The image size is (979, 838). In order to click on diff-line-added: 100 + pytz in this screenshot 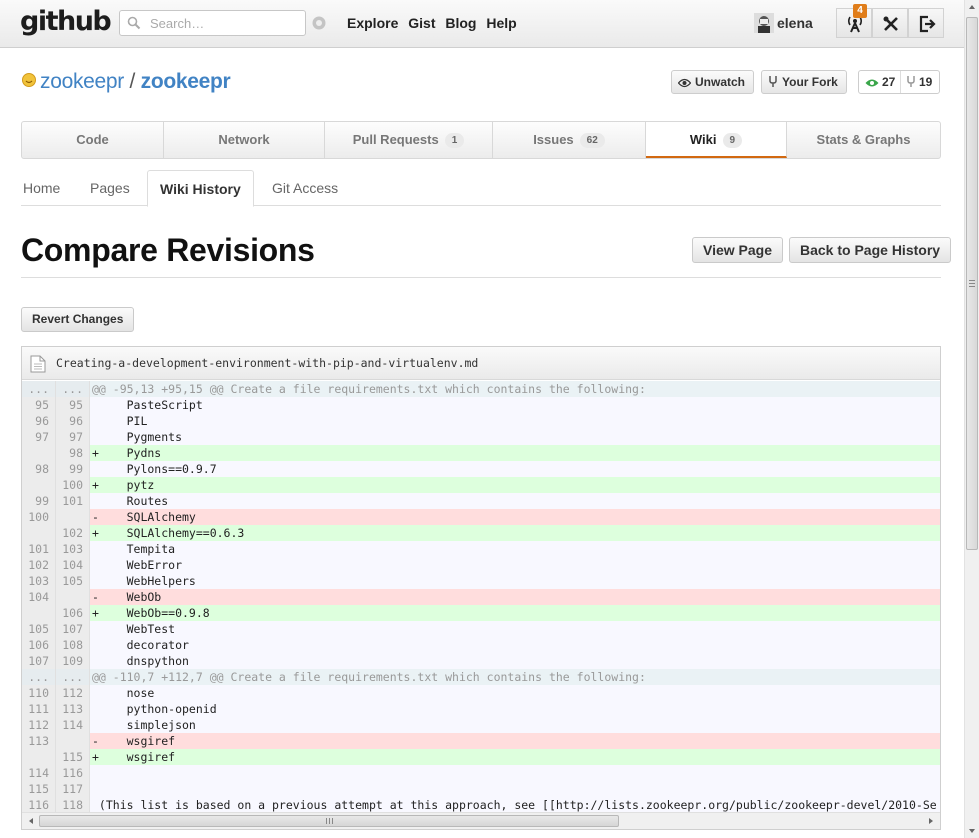, I will do `click(481, 485)`.